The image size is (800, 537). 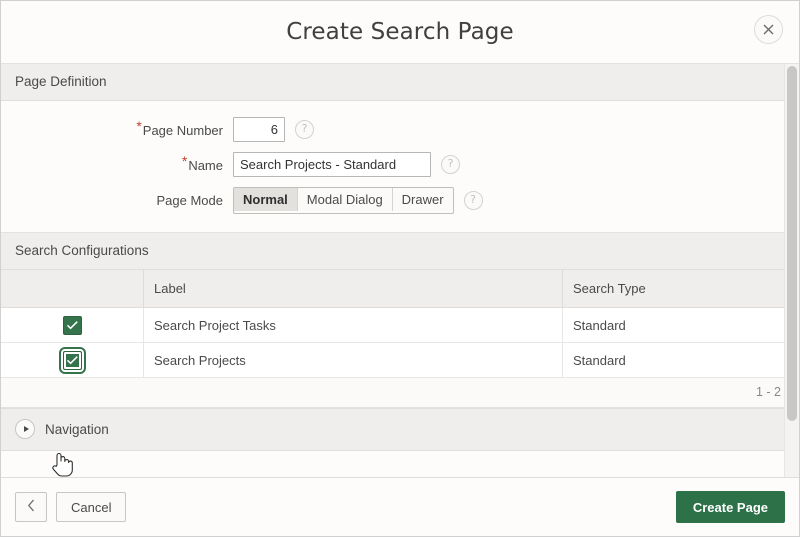 I want to click on label-page-number: *Page Number, so click(x=117, y=128).